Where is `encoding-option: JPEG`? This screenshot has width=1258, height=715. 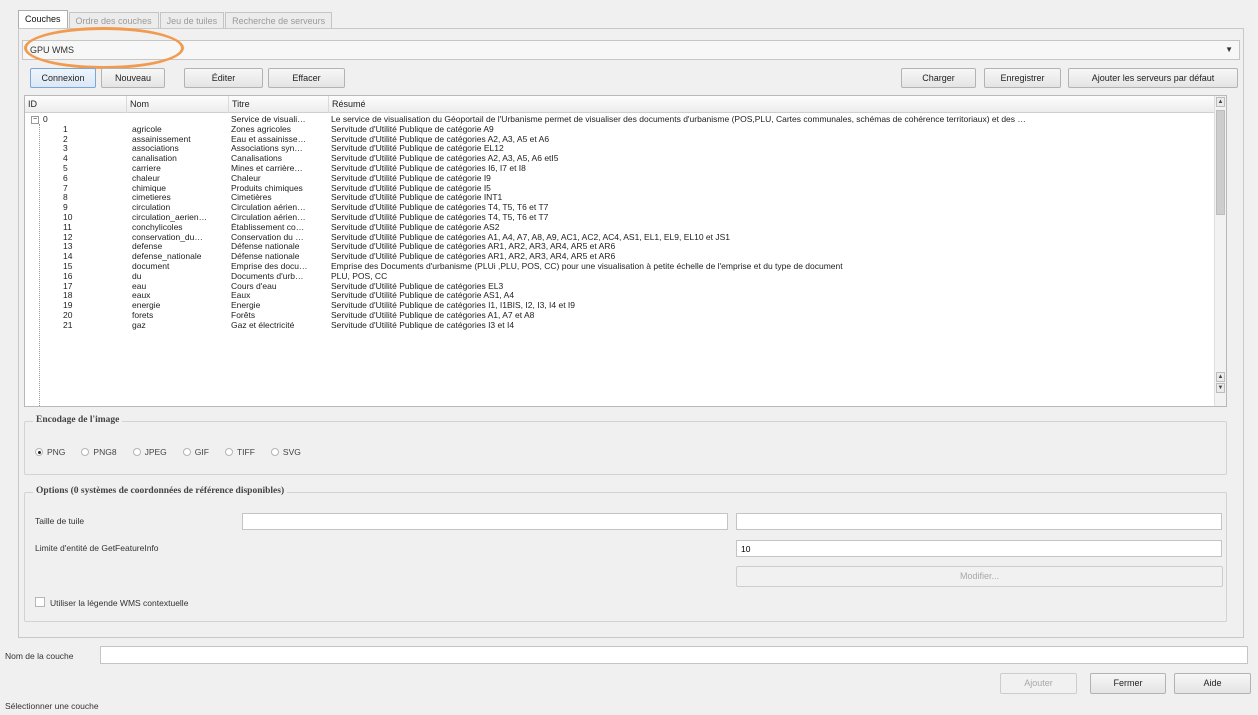 encoding-option: JPEG is located at coordinates (149, 452).